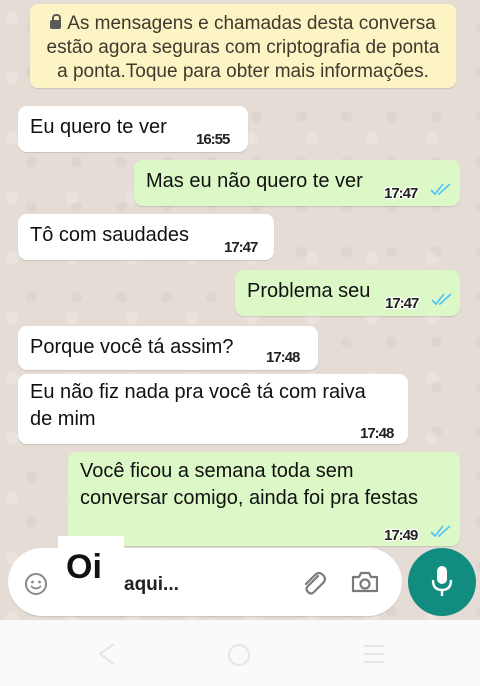 This screenshot has width=480, height=686. Describe the element at coordinates (63, 419) in the screenshot. I see `message-text-line: de mim` at that location.